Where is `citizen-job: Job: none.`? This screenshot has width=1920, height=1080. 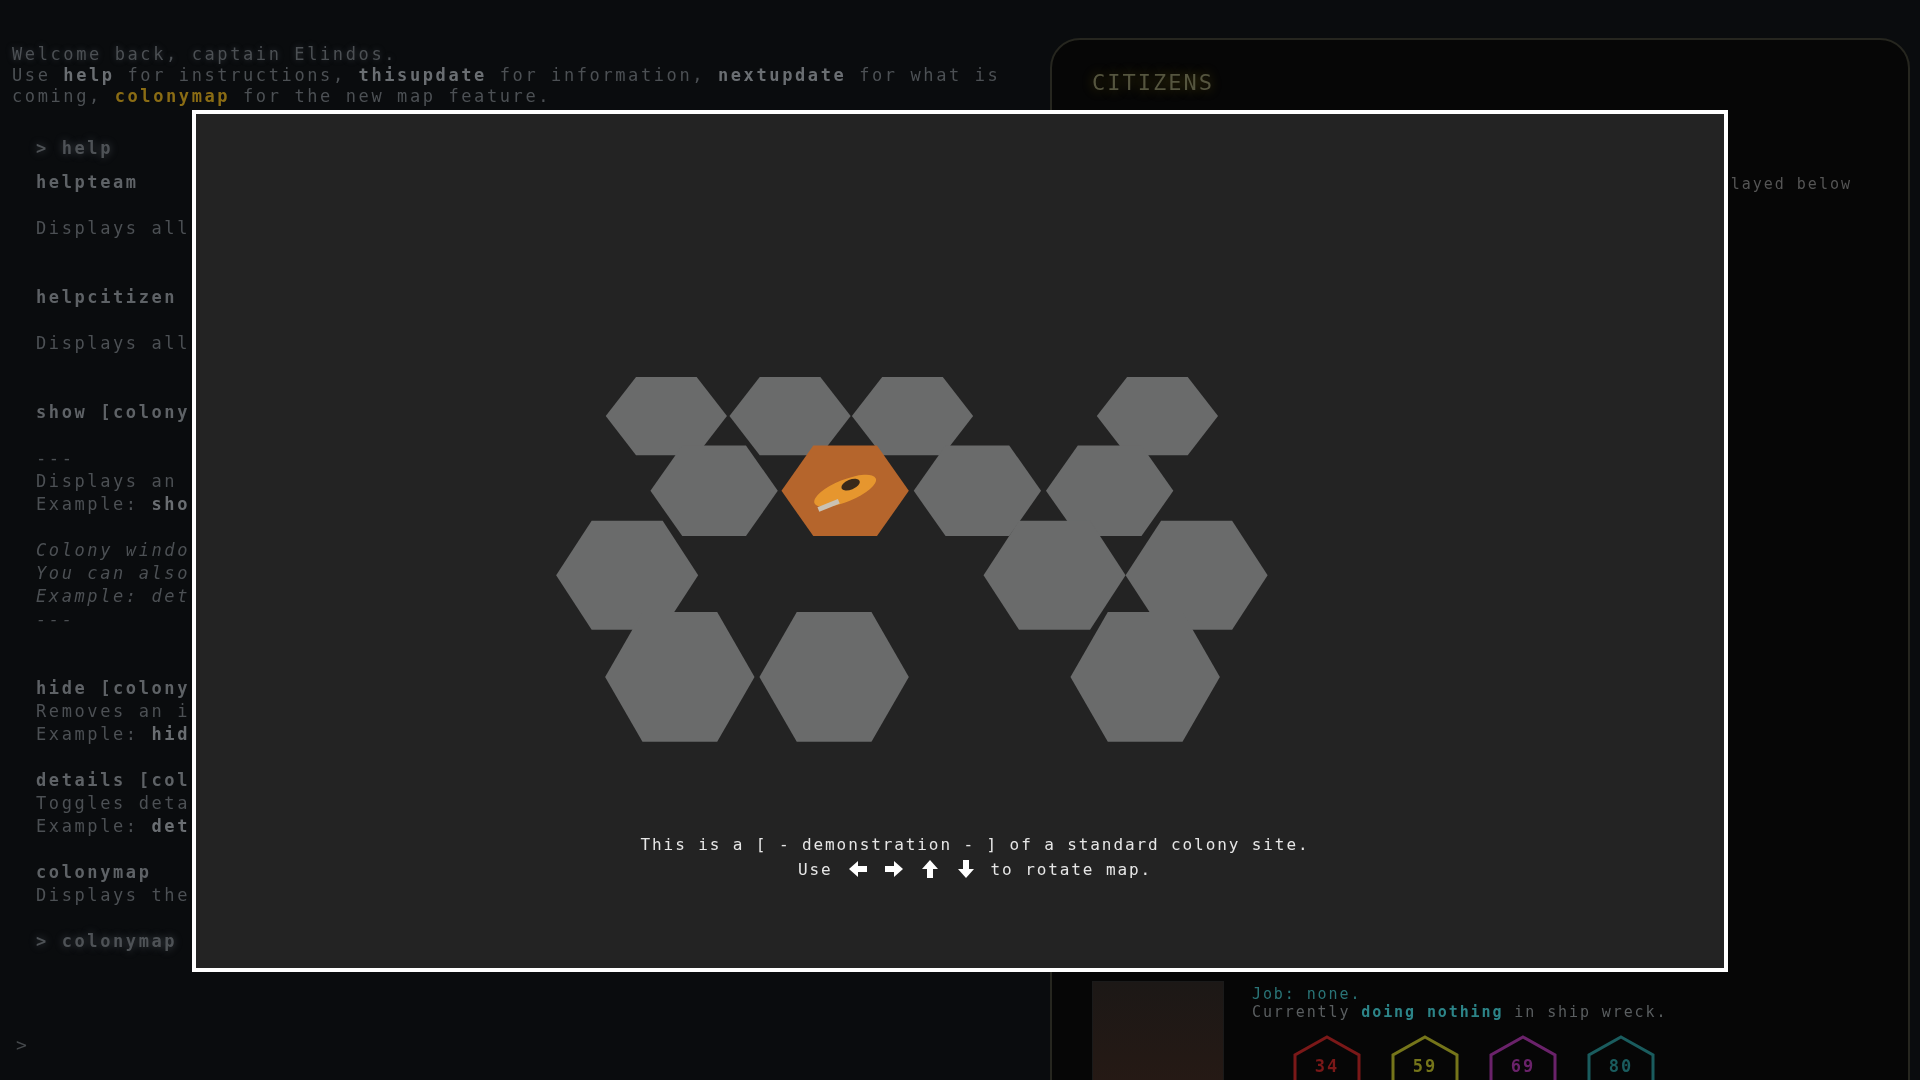 citizen-job: Job: none. is located at coordinates (1307, 994).